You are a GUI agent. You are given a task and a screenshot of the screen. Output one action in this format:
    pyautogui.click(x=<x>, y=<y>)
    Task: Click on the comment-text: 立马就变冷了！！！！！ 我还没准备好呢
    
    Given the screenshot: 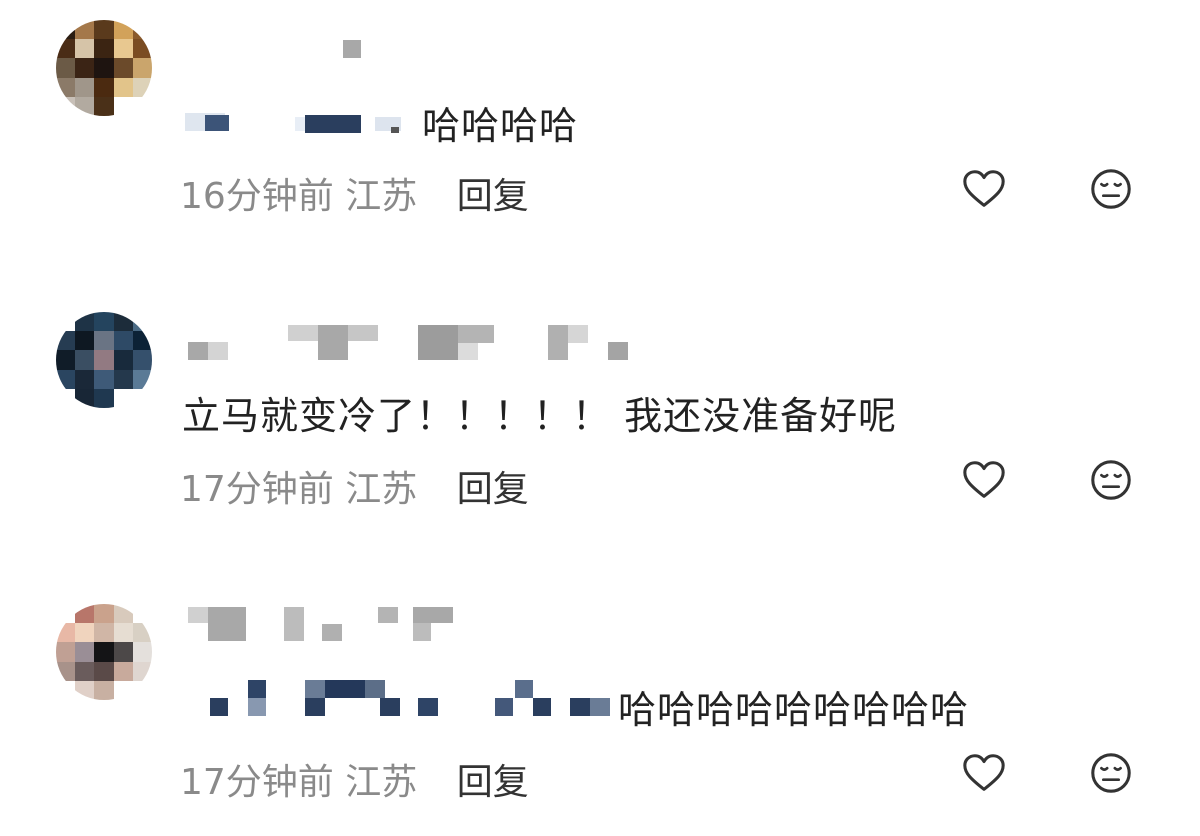 What is the action you would take?
    pyautogui.click(x=540, y=416)
    